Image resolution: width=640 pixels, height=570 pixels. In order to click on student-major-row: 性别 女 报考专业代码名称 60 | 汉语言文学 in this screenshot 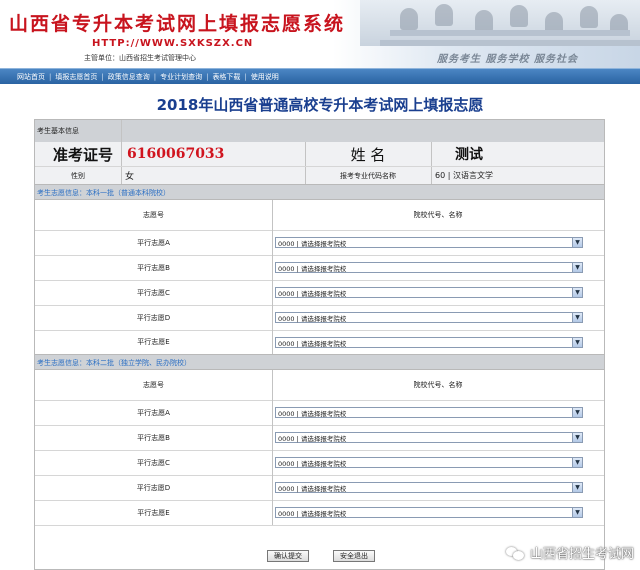, I will do `click(319, 175)`.